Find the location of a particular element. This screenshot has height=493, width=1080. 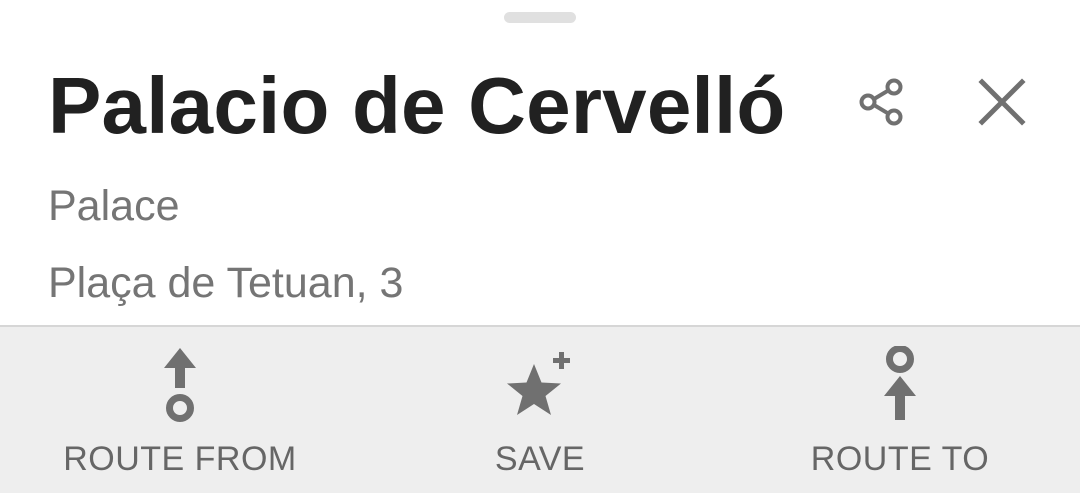

route-from-button: ROUTE FROM is located at coordinates (180, 410).